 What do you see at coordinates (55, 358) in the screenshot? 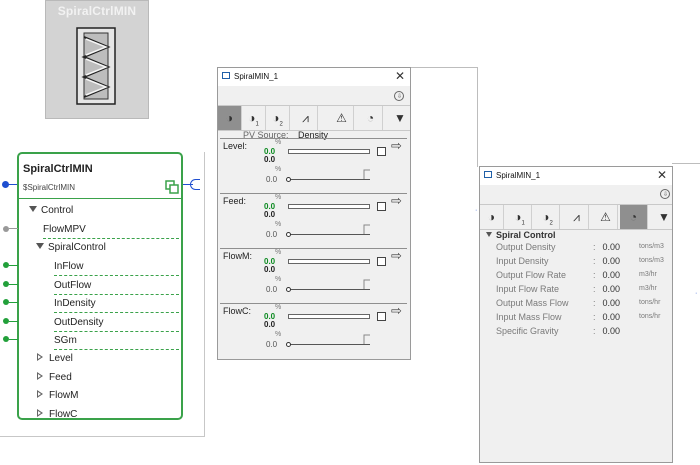
I see `tree-item-level: Level` at bounding box center [55, 358].